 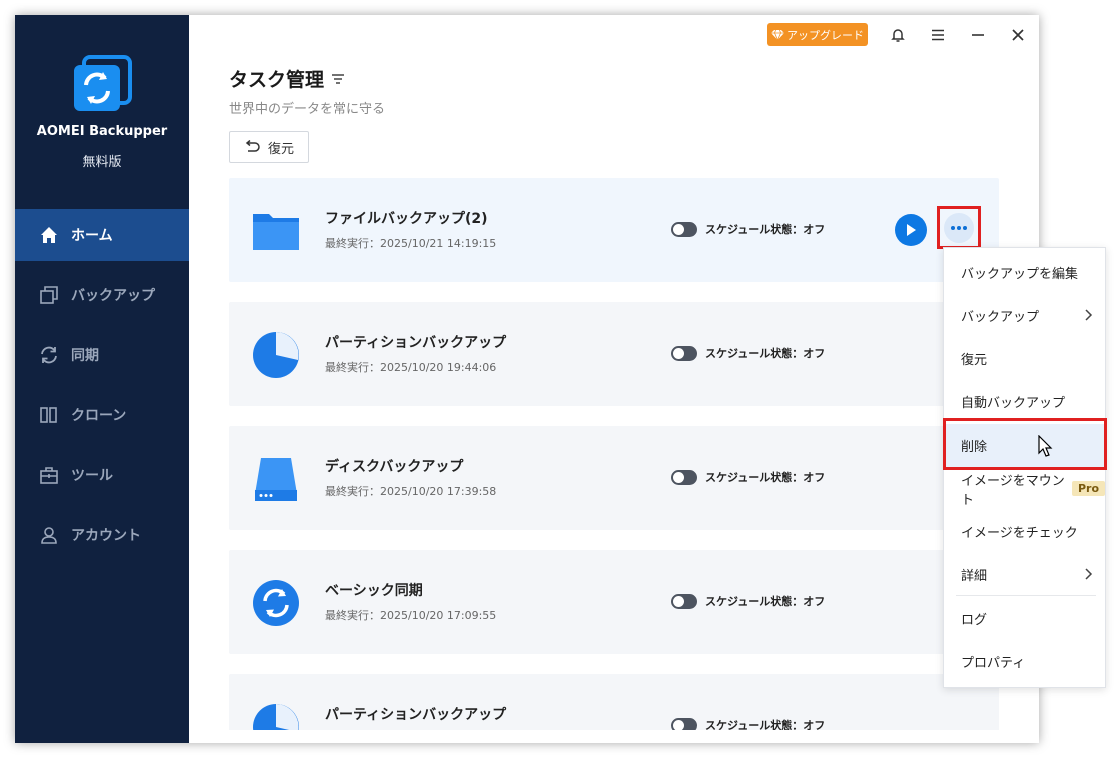 I want to click on home-icon, so click(x=49, y=235).